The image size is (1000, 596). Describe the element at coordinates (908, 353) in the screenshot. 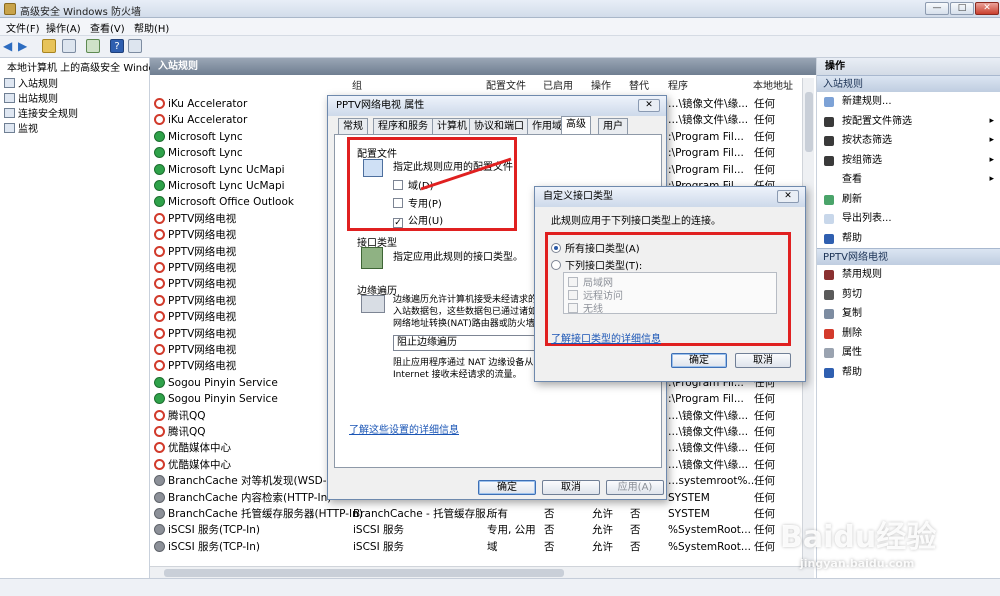

I see `action-item: 属性` at that location.